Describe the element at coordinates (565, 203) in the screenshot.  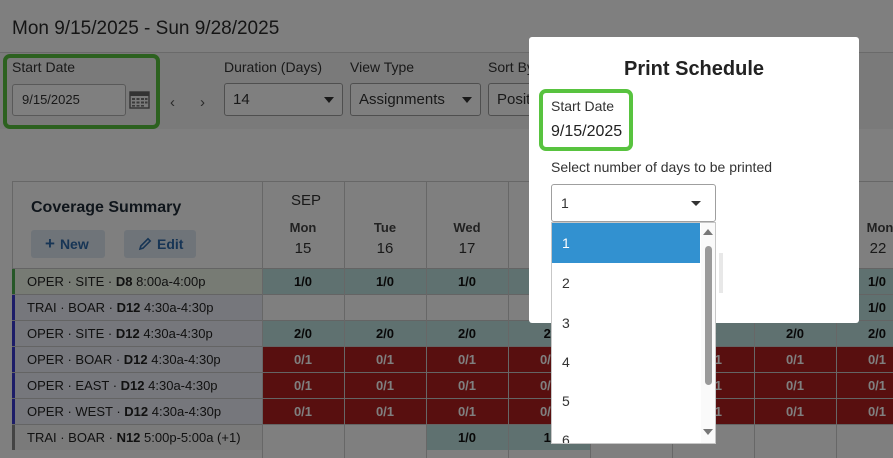
I see `days-selected-value: 1` at that location.